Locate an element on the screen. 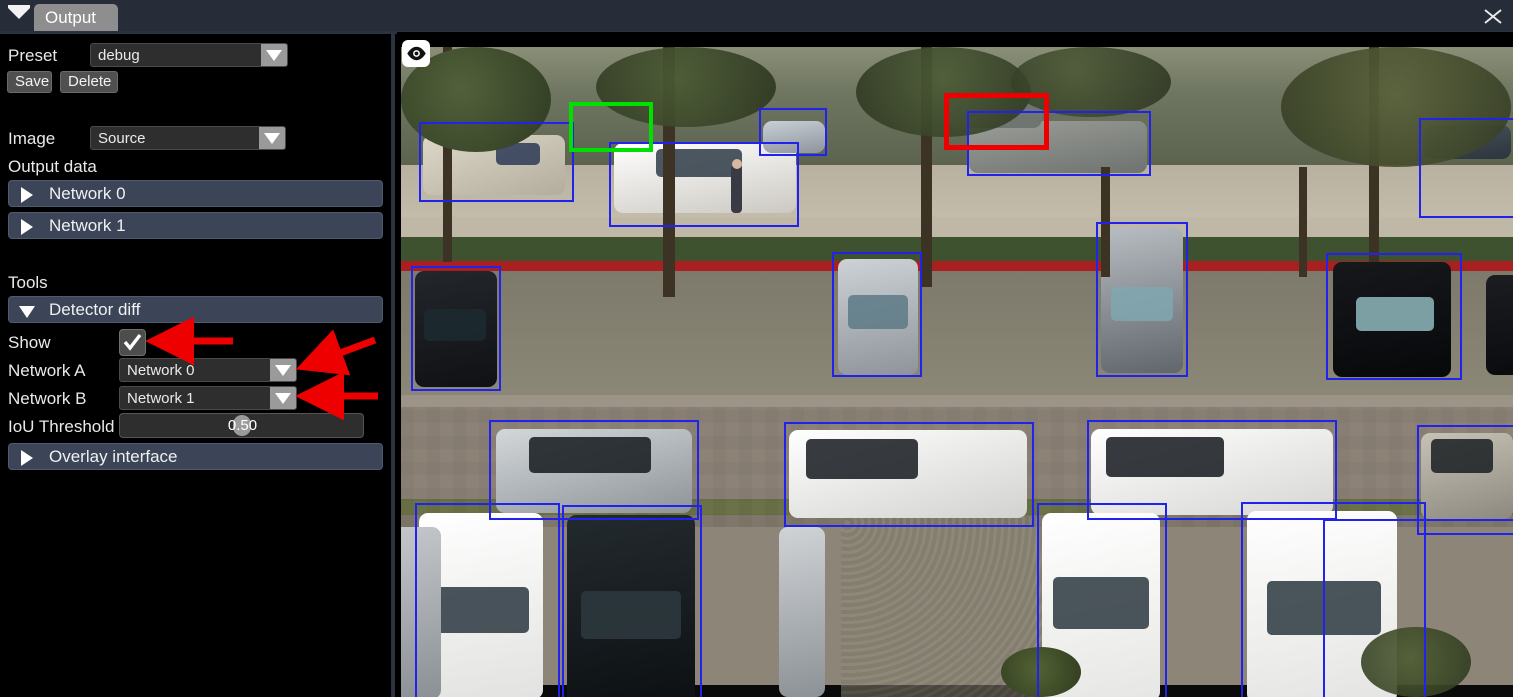 Image resolution: width=1513 pixels, height=697 pixels. tree-trunk is located at coordinates (1303, 222).